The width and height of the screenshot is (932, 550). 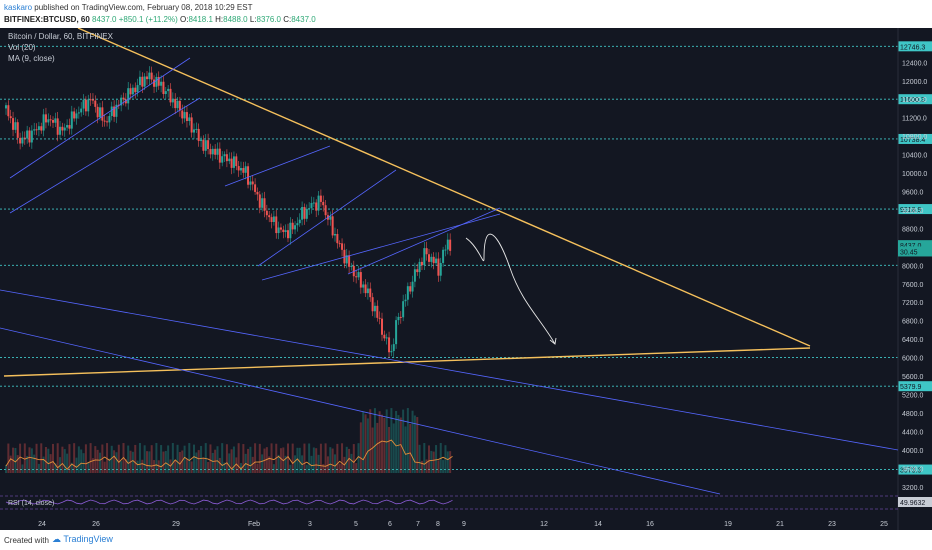 What do you see at coordinates (464, 524) in the screenshot?
I see `x-tick-9: 9` at bounding box center [464, 524].